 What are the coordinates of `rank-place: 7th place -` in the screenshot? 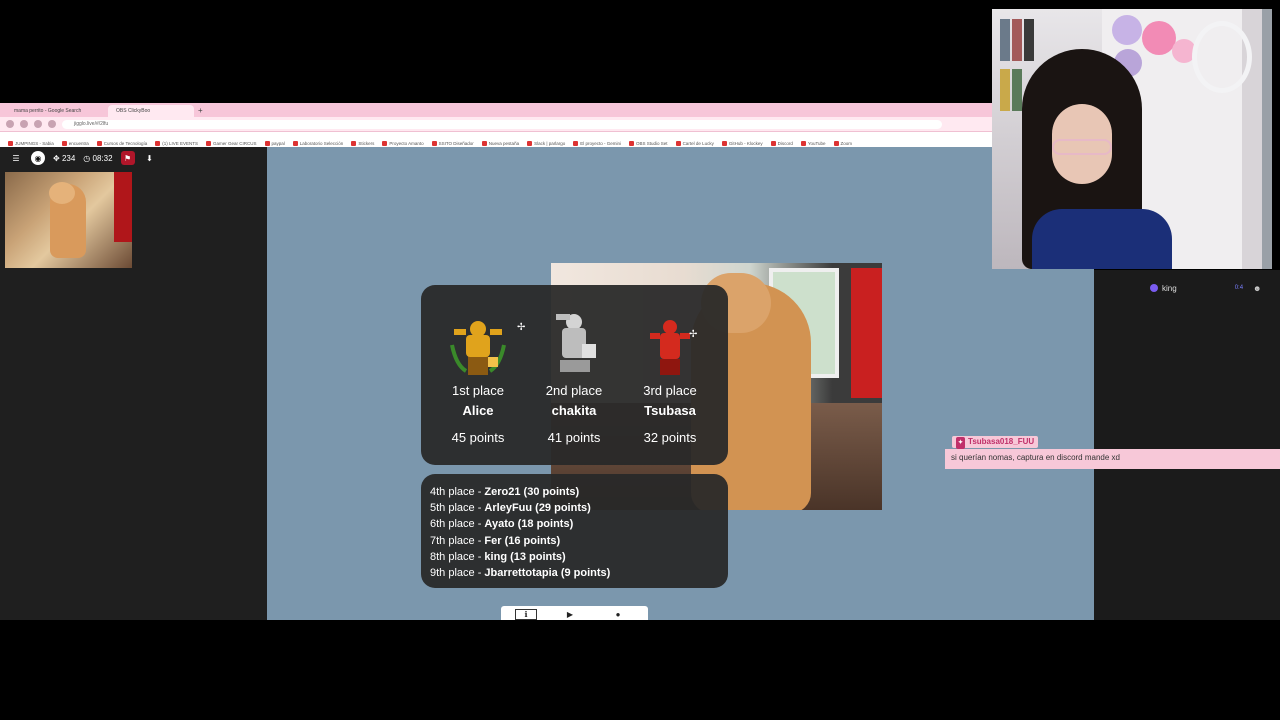 It's located at (457, 540).